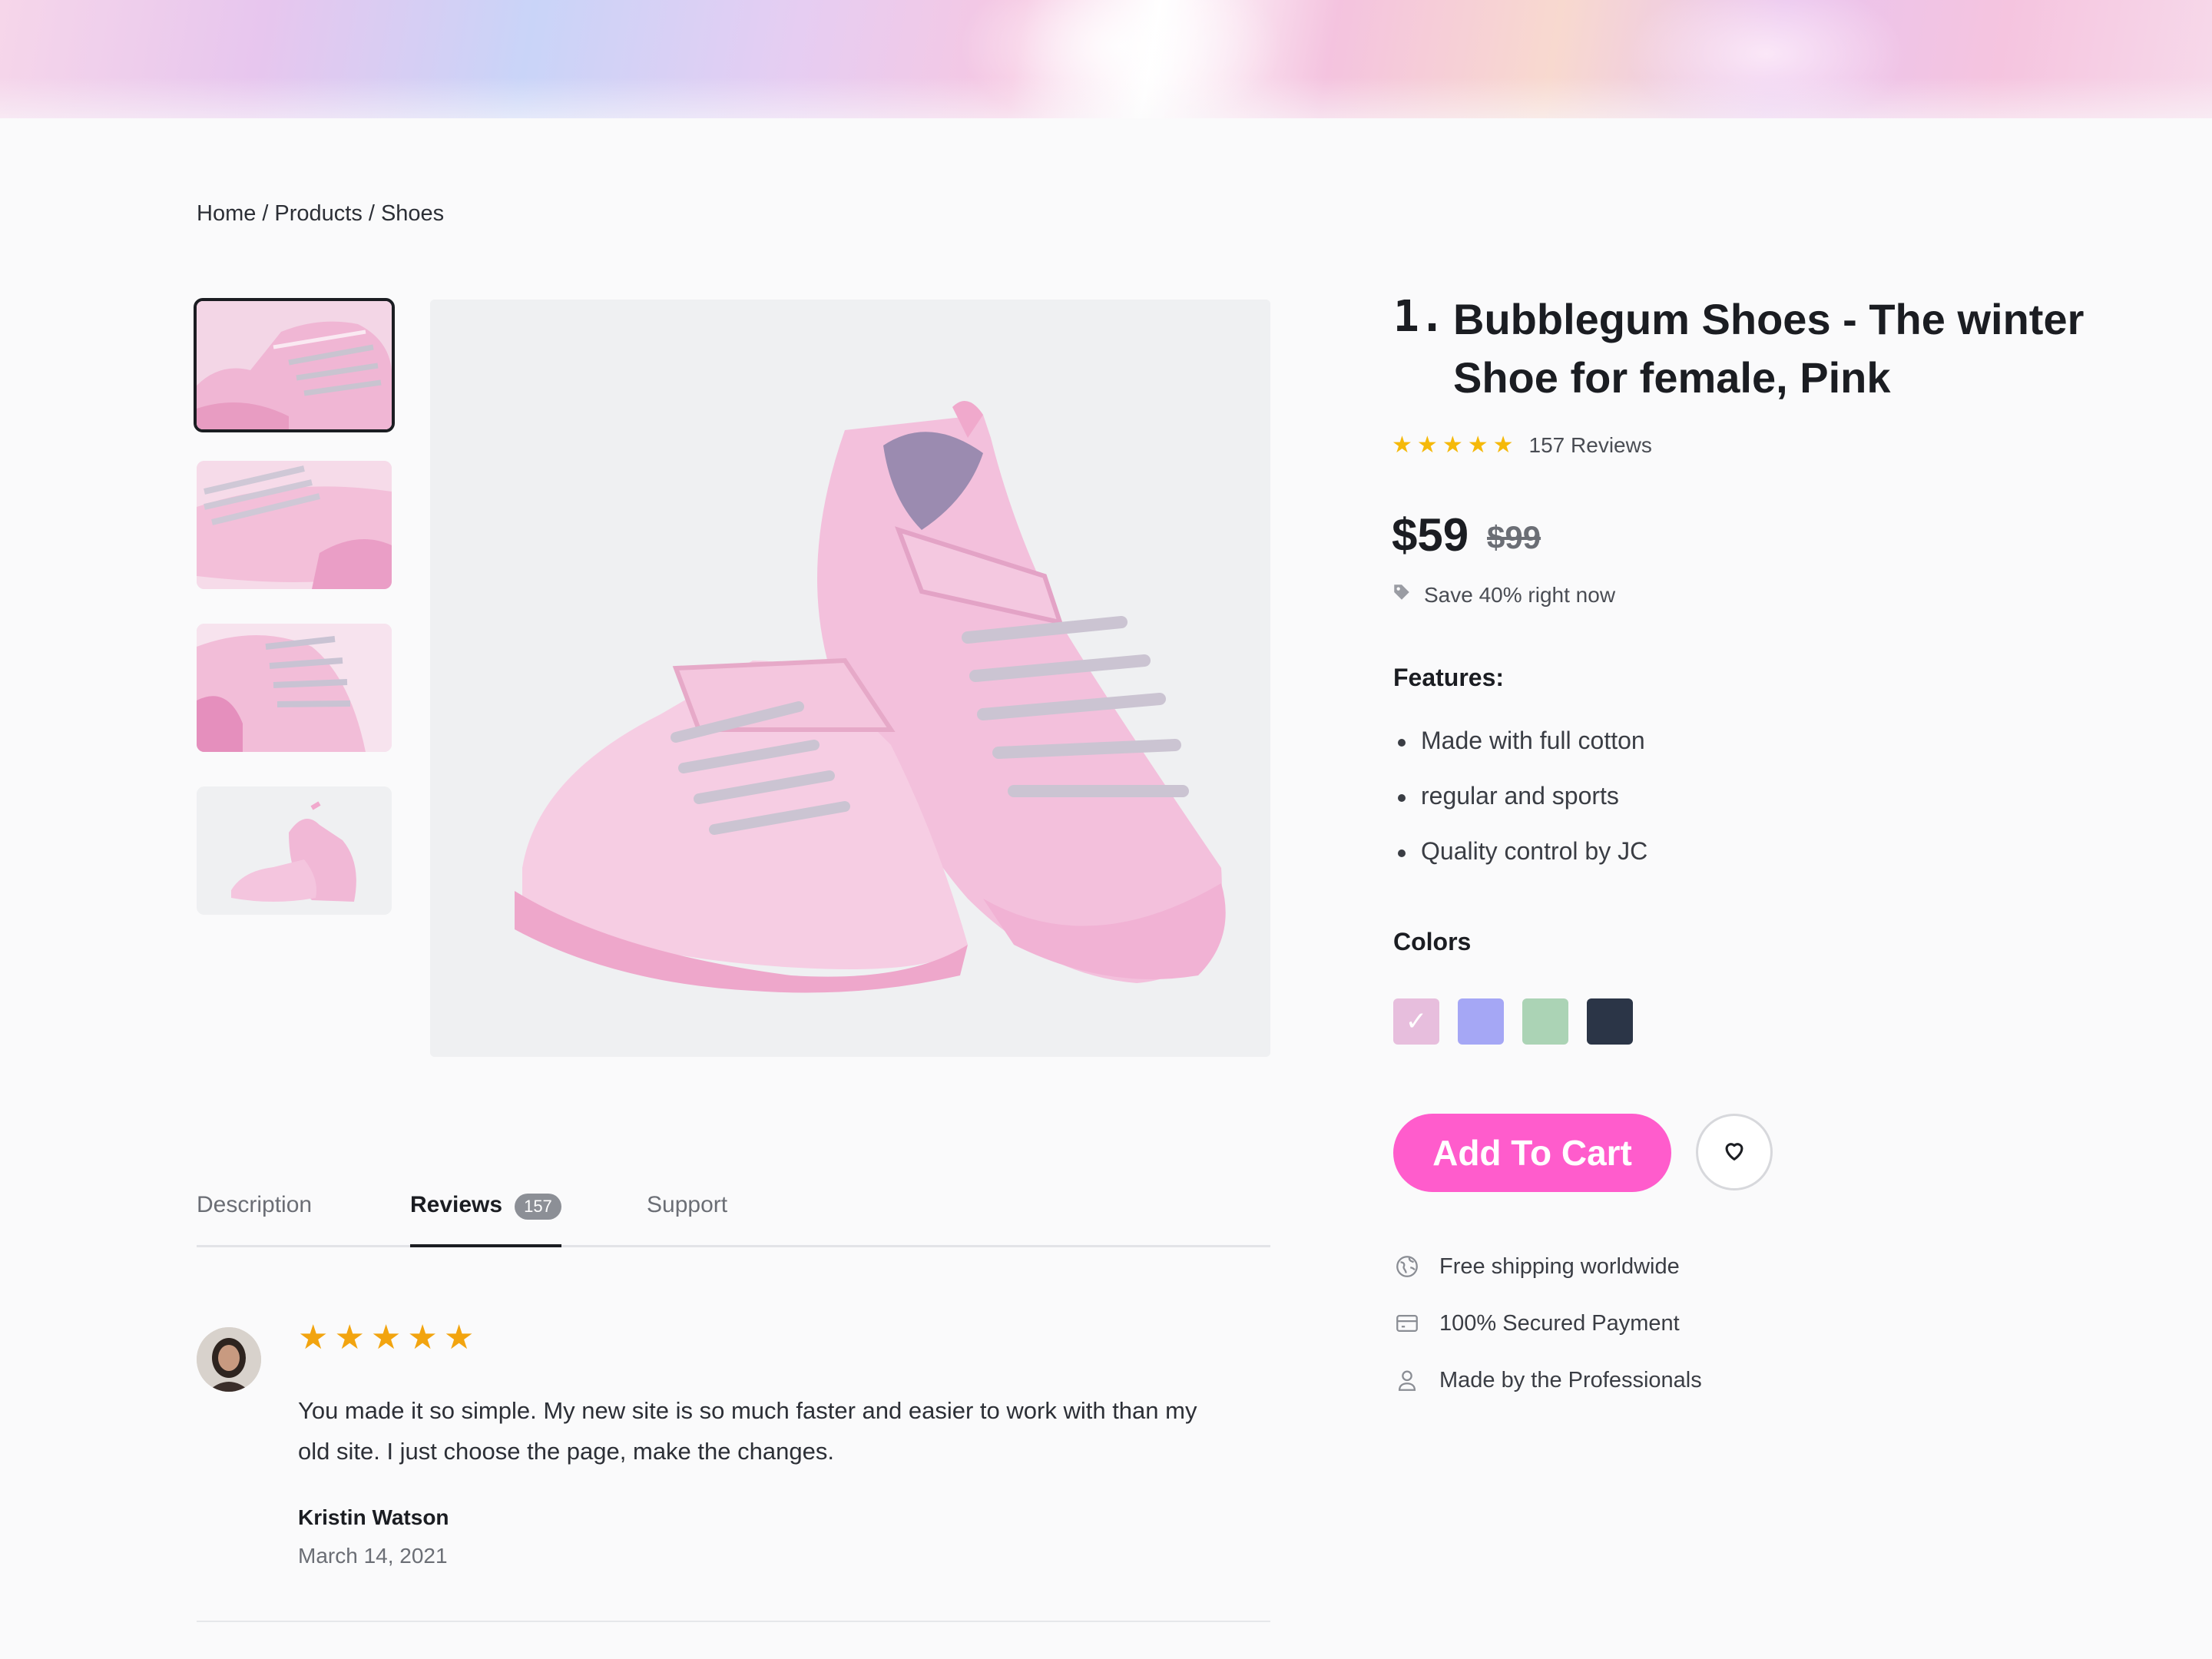 This screenshot has height=1659, width=2212. Describe the element at coordinates (687, 1204) in the screenshot. I see `tab-support-label: Support` at that location.